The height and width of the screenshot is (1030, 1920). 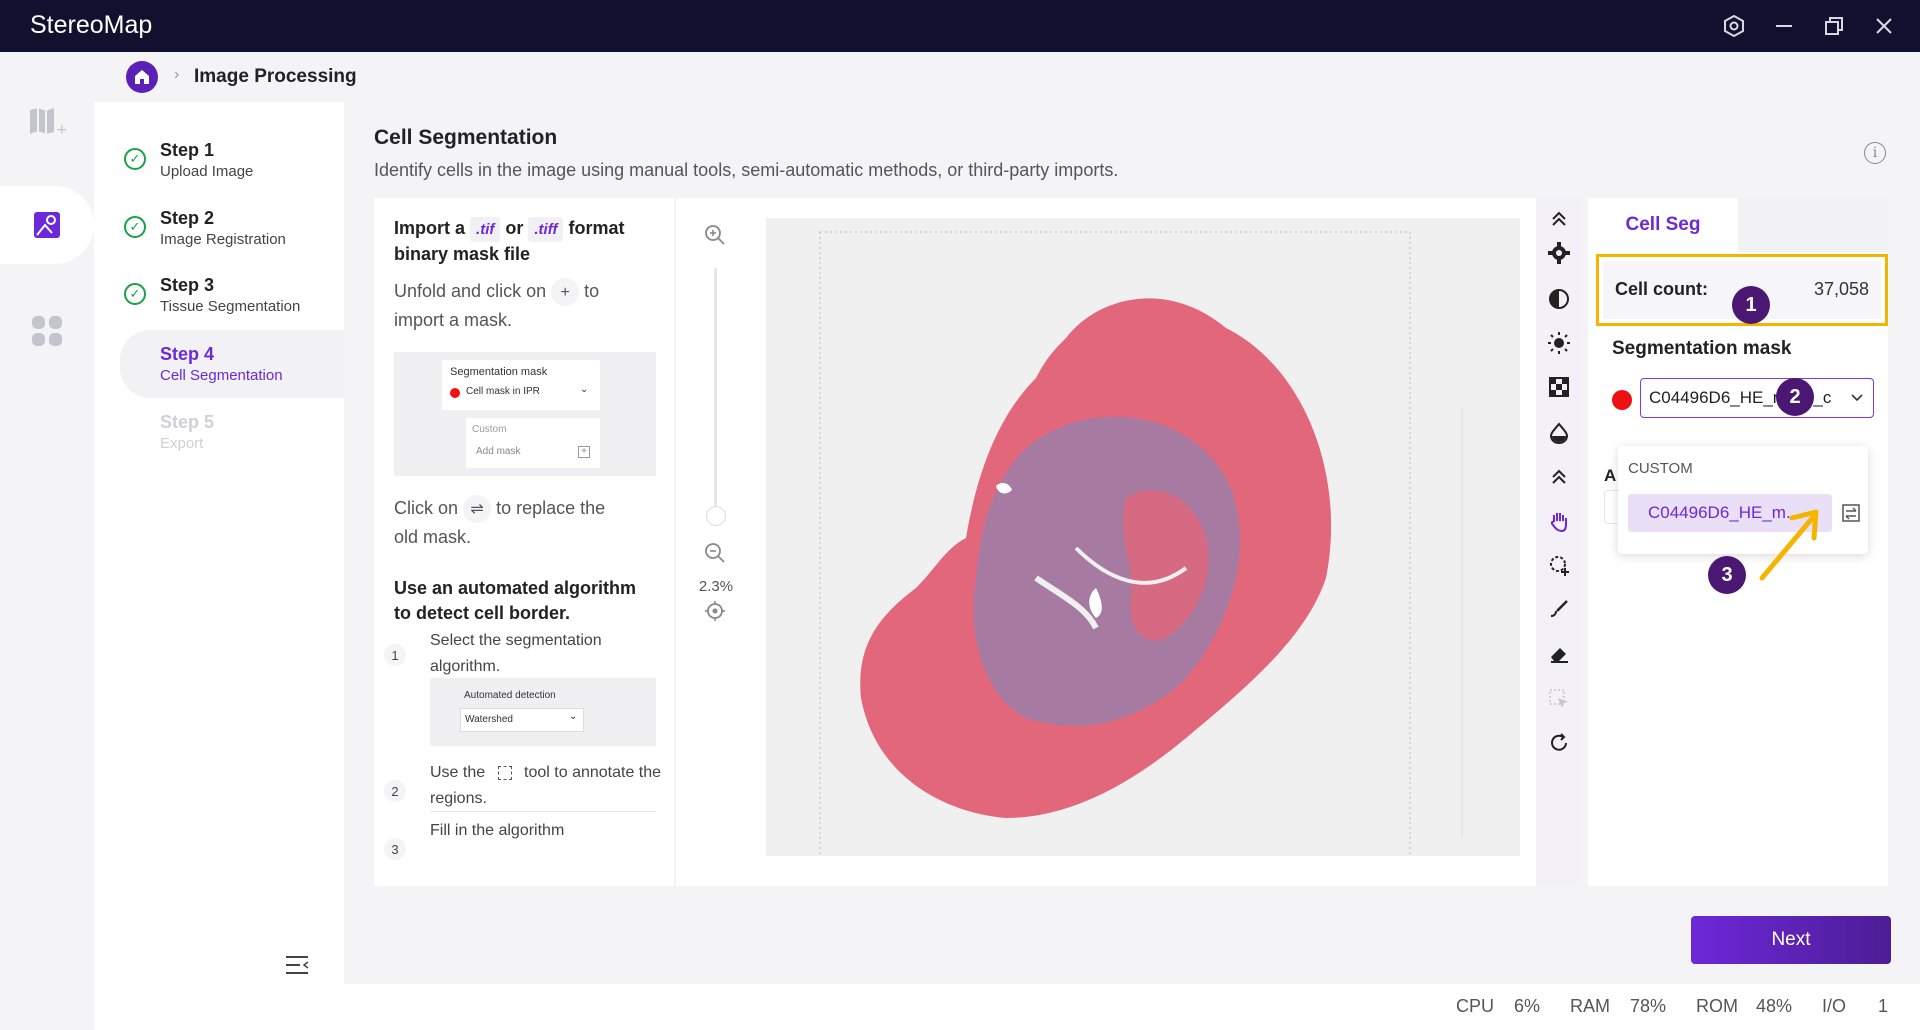 I want to click on mock-add: Add mask, so click(x=498, y=451).